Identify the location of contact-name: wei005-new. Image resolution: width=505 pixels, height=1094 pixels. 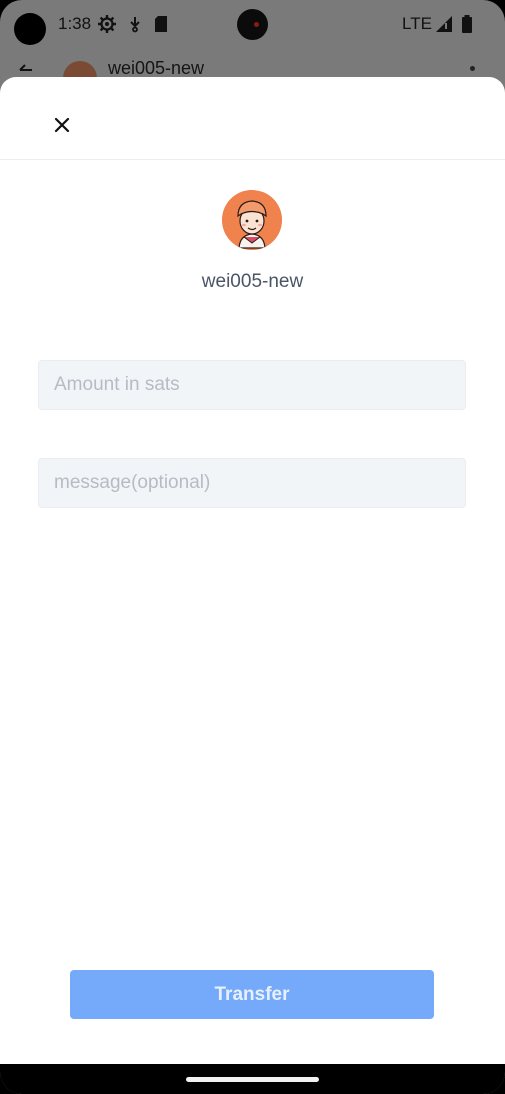
(156, 68).